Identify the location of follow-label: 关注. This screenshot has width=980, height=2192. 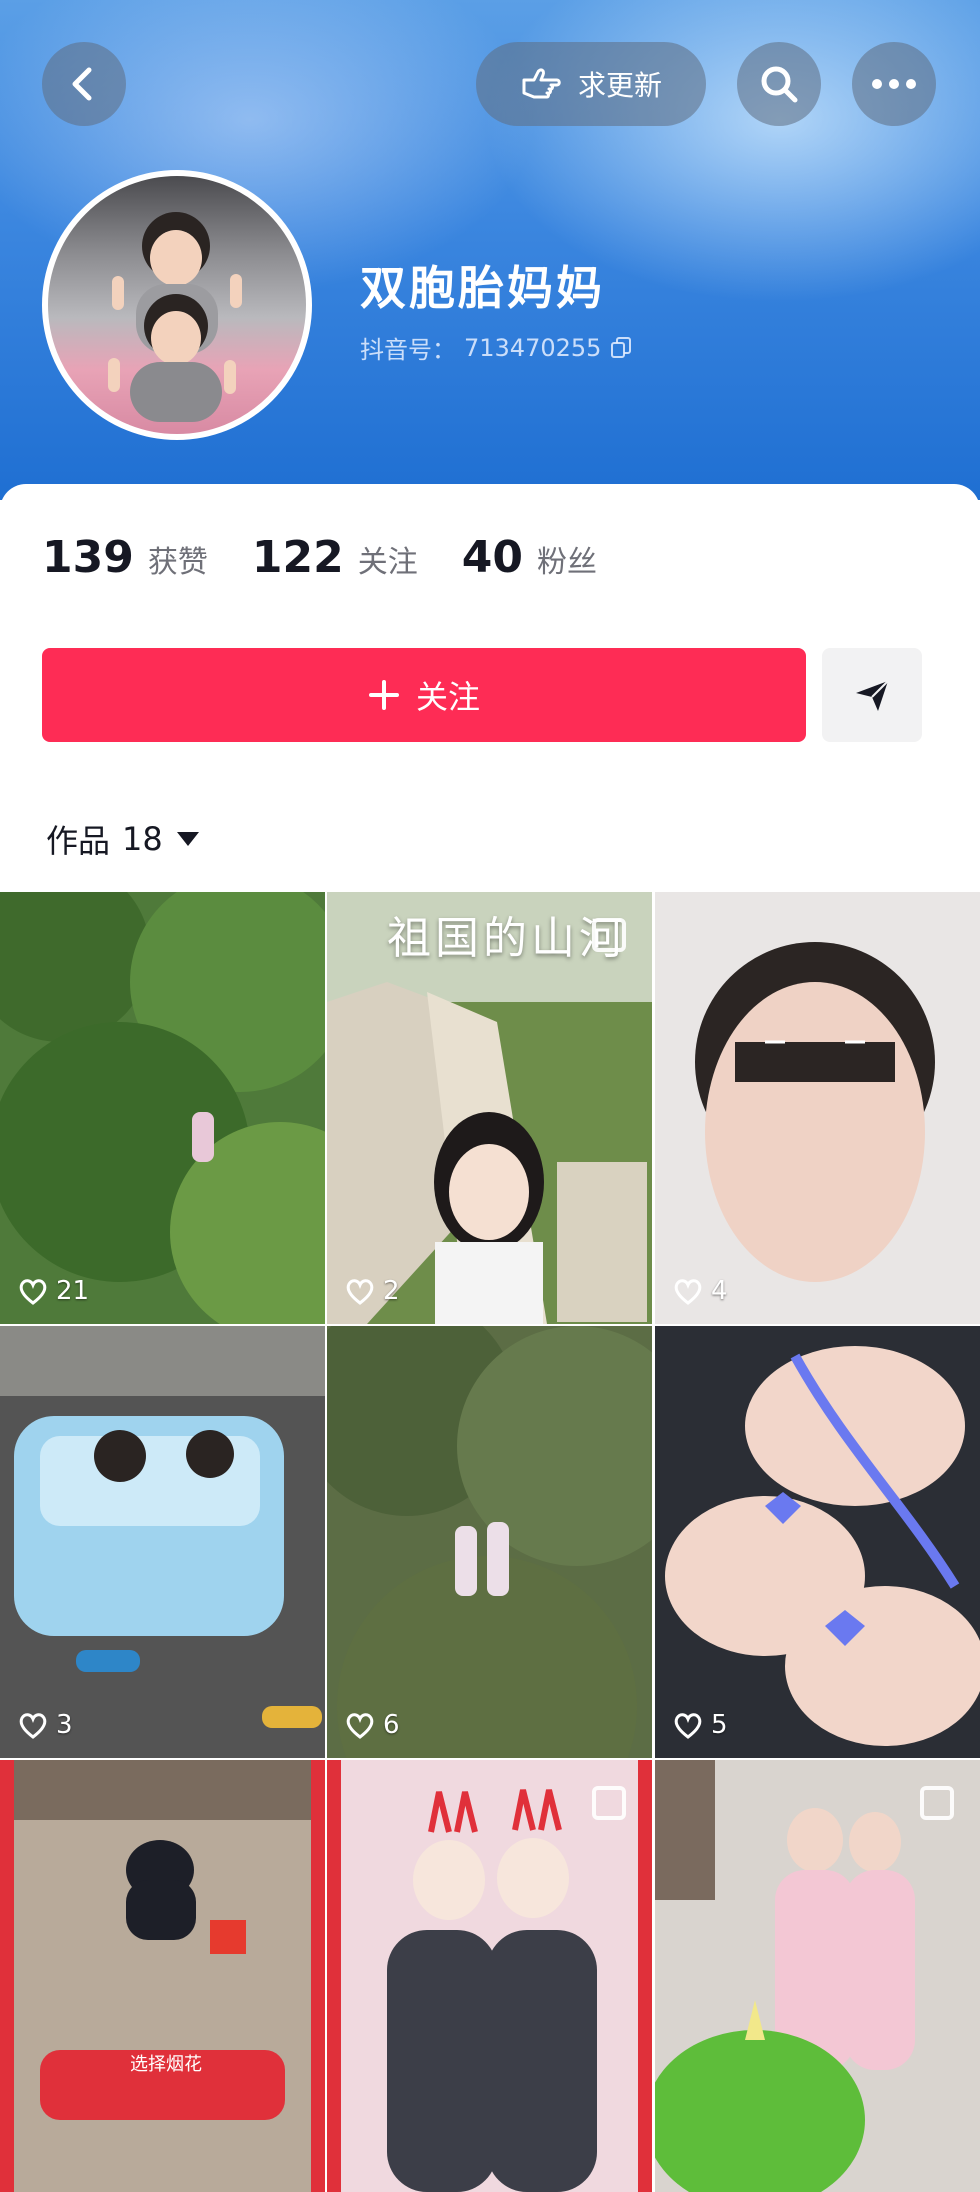
(447, 697).